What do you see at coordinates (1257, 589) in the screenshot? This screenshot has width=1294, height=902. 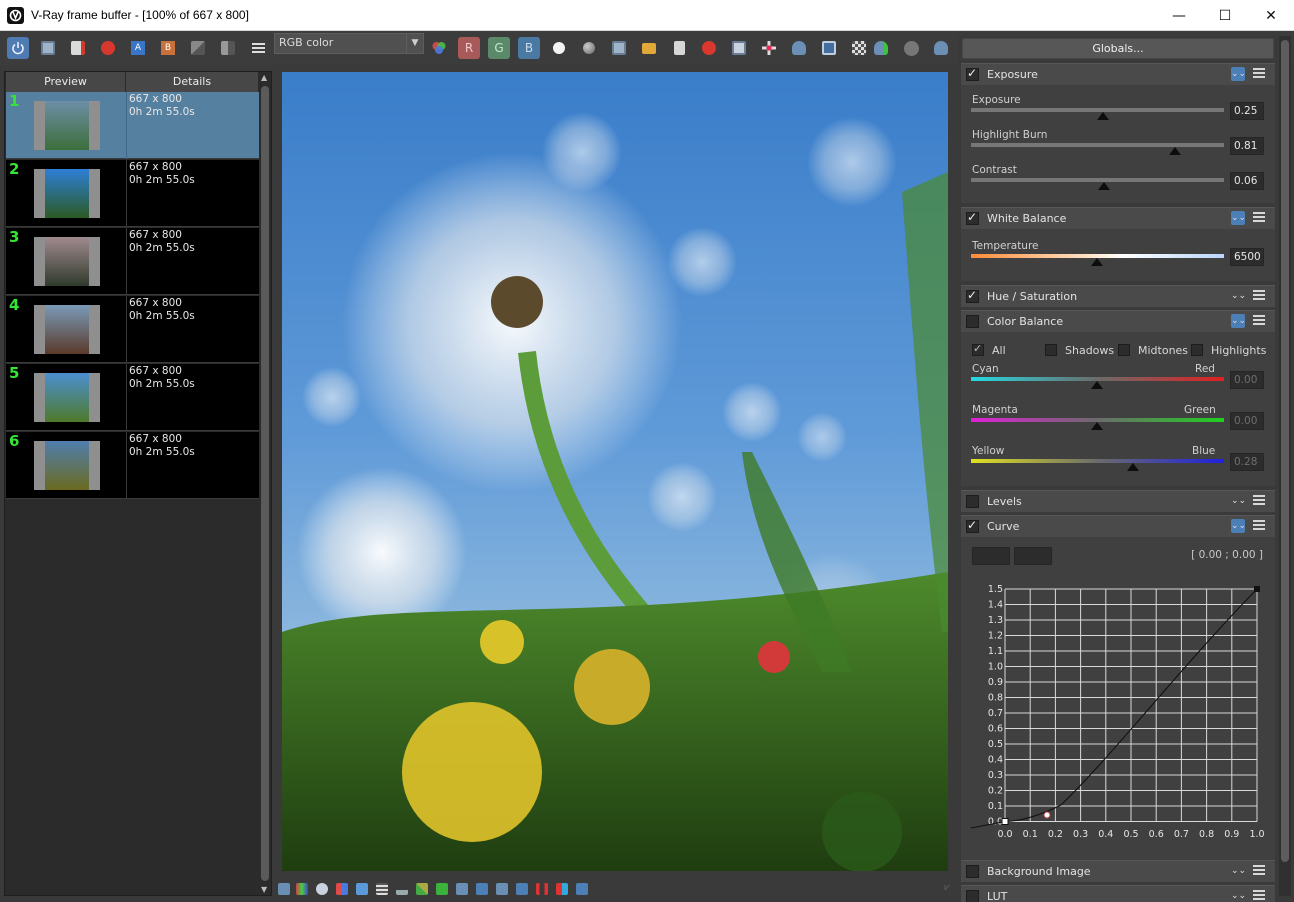 I see `curve-point-end` at bounding box center [1257, 589].